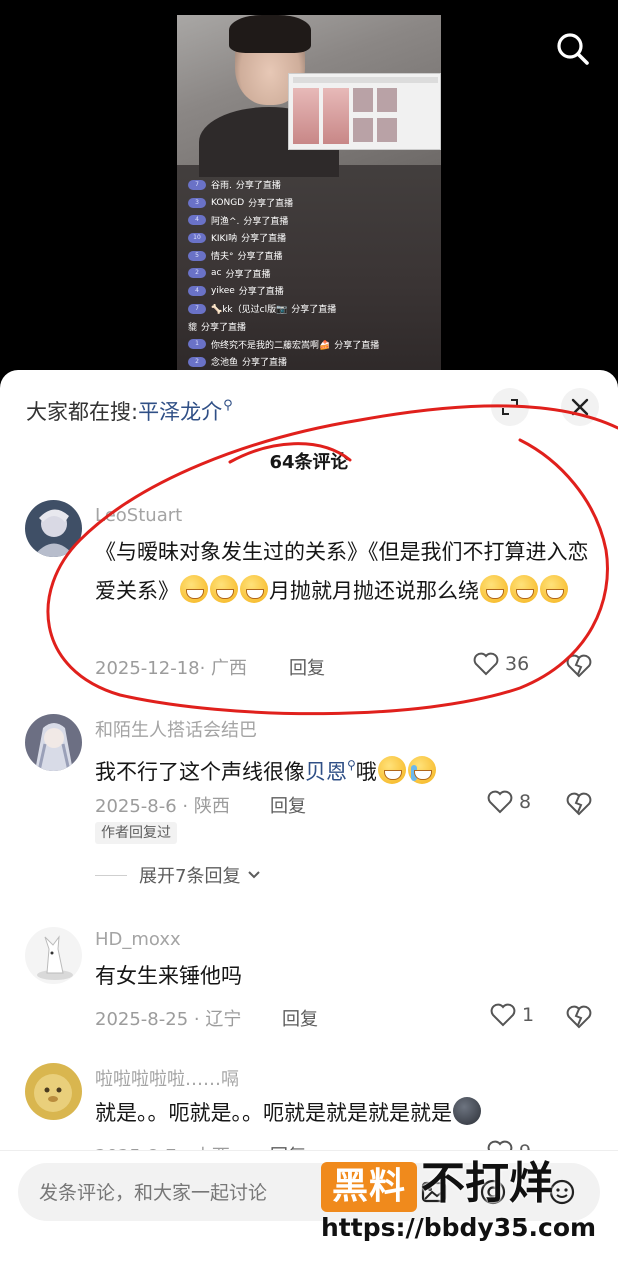 The height and width of the screenshot is (1280, 618). Describe the element at coordinates (525, 802) in the screenshot. I see `like-count: 8` at that location.